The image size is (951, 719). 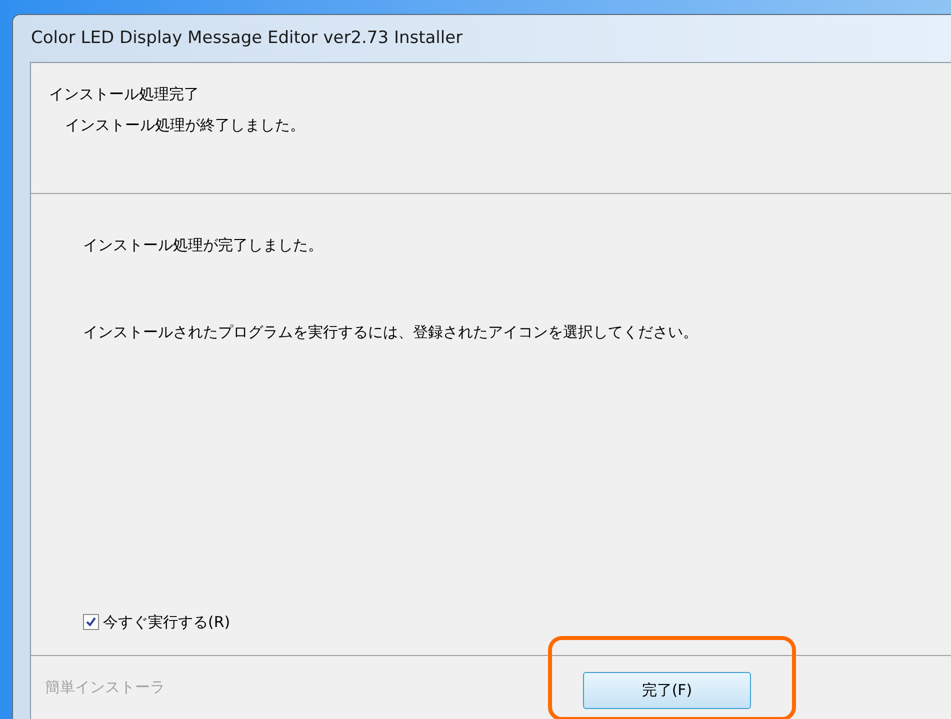 I want to click on run-now-label: 今すぐ実行する(R), so click(x=166, y=621).